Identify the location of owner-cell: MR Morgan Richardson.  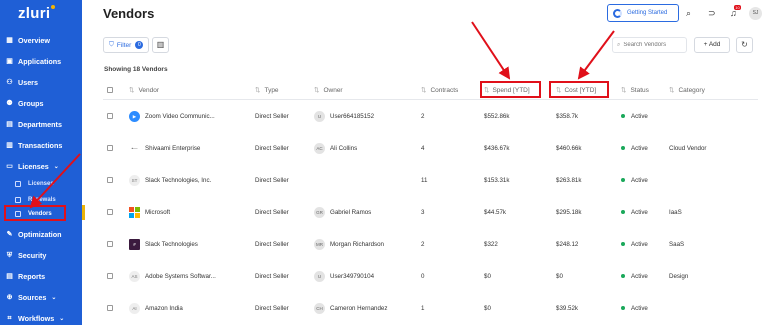
(349, 244).